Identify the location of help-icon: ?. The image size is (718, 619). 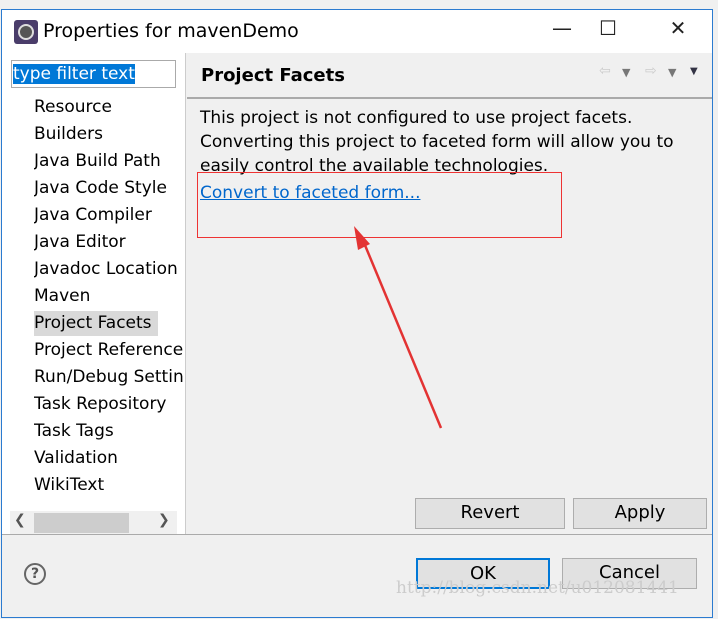
(35, 574).